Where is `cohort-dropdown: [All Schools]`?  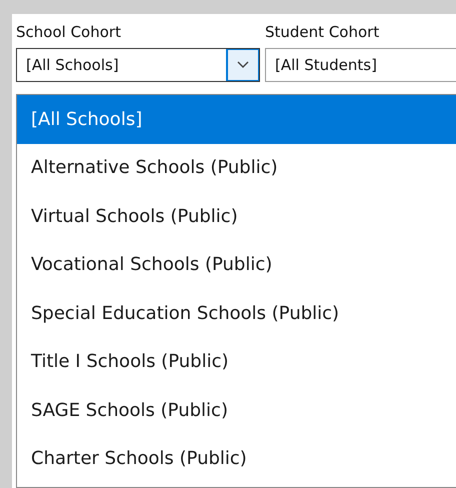
cohort-dropdown: [All Schools] is located at coordinates (138, 65).